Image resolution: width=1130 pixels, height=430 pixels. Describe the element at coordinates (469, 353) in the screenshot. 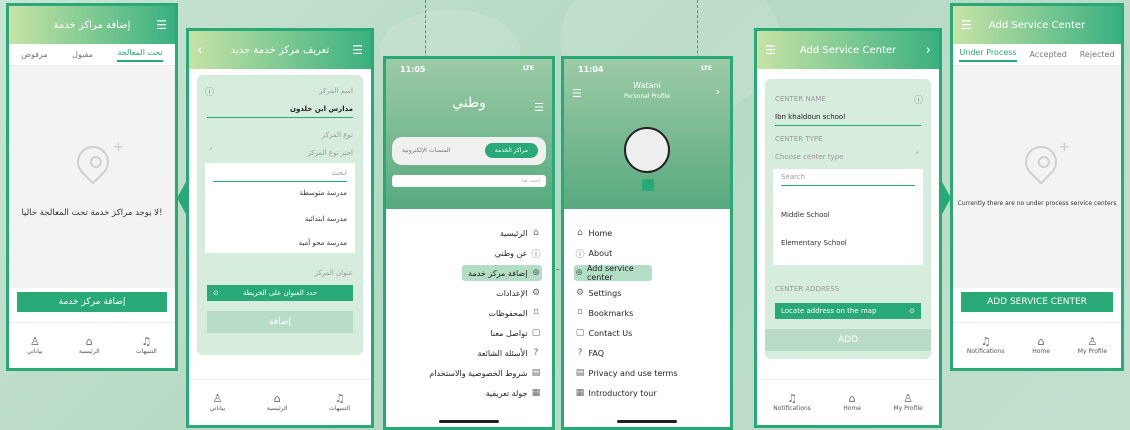

I see `menu-item-faq: الأسئلة الشائعة ?` at that location.